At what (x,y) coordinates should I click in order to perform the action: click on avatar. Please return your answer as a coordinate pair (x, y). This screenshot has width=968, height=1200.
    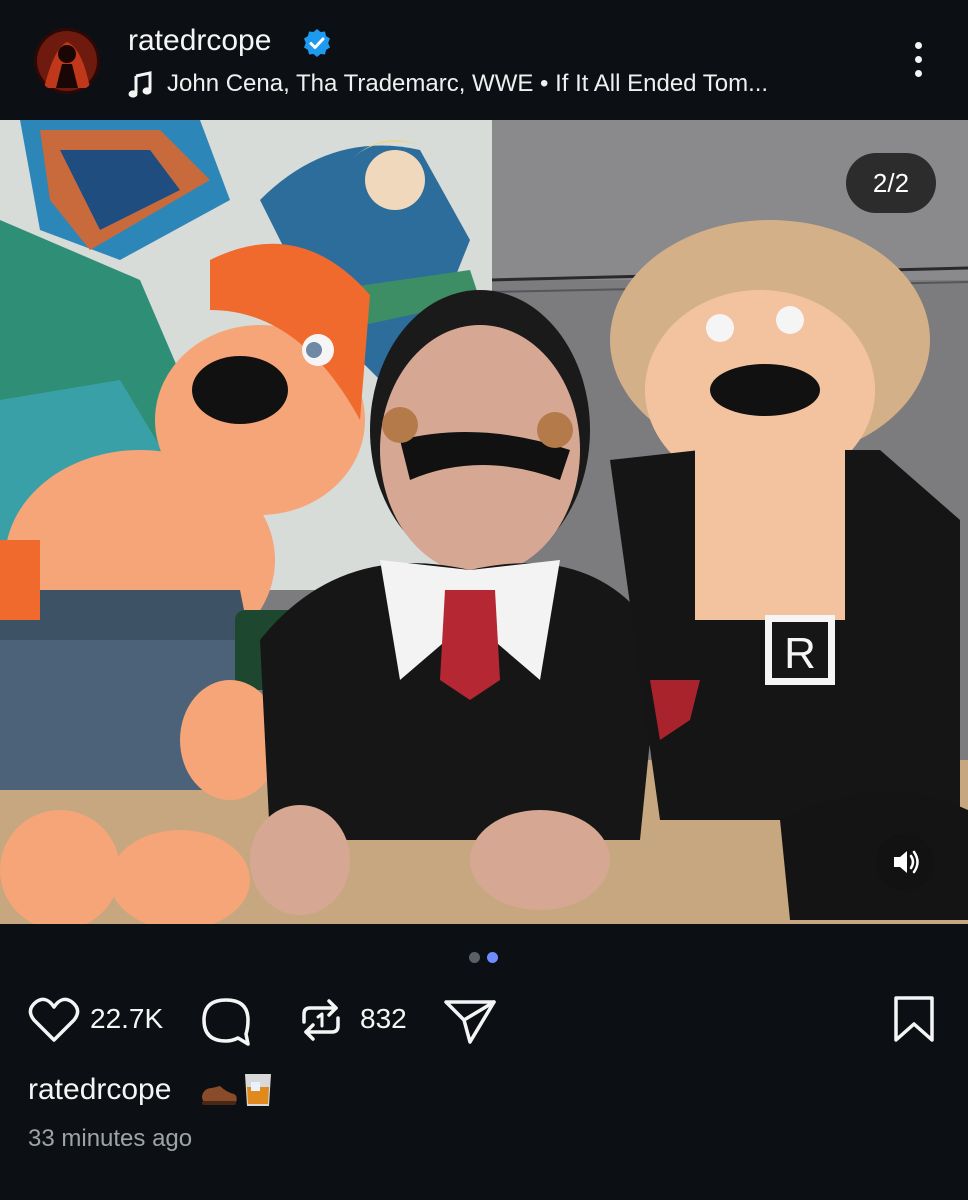
    Looking at the image, I should click on (67, 61).